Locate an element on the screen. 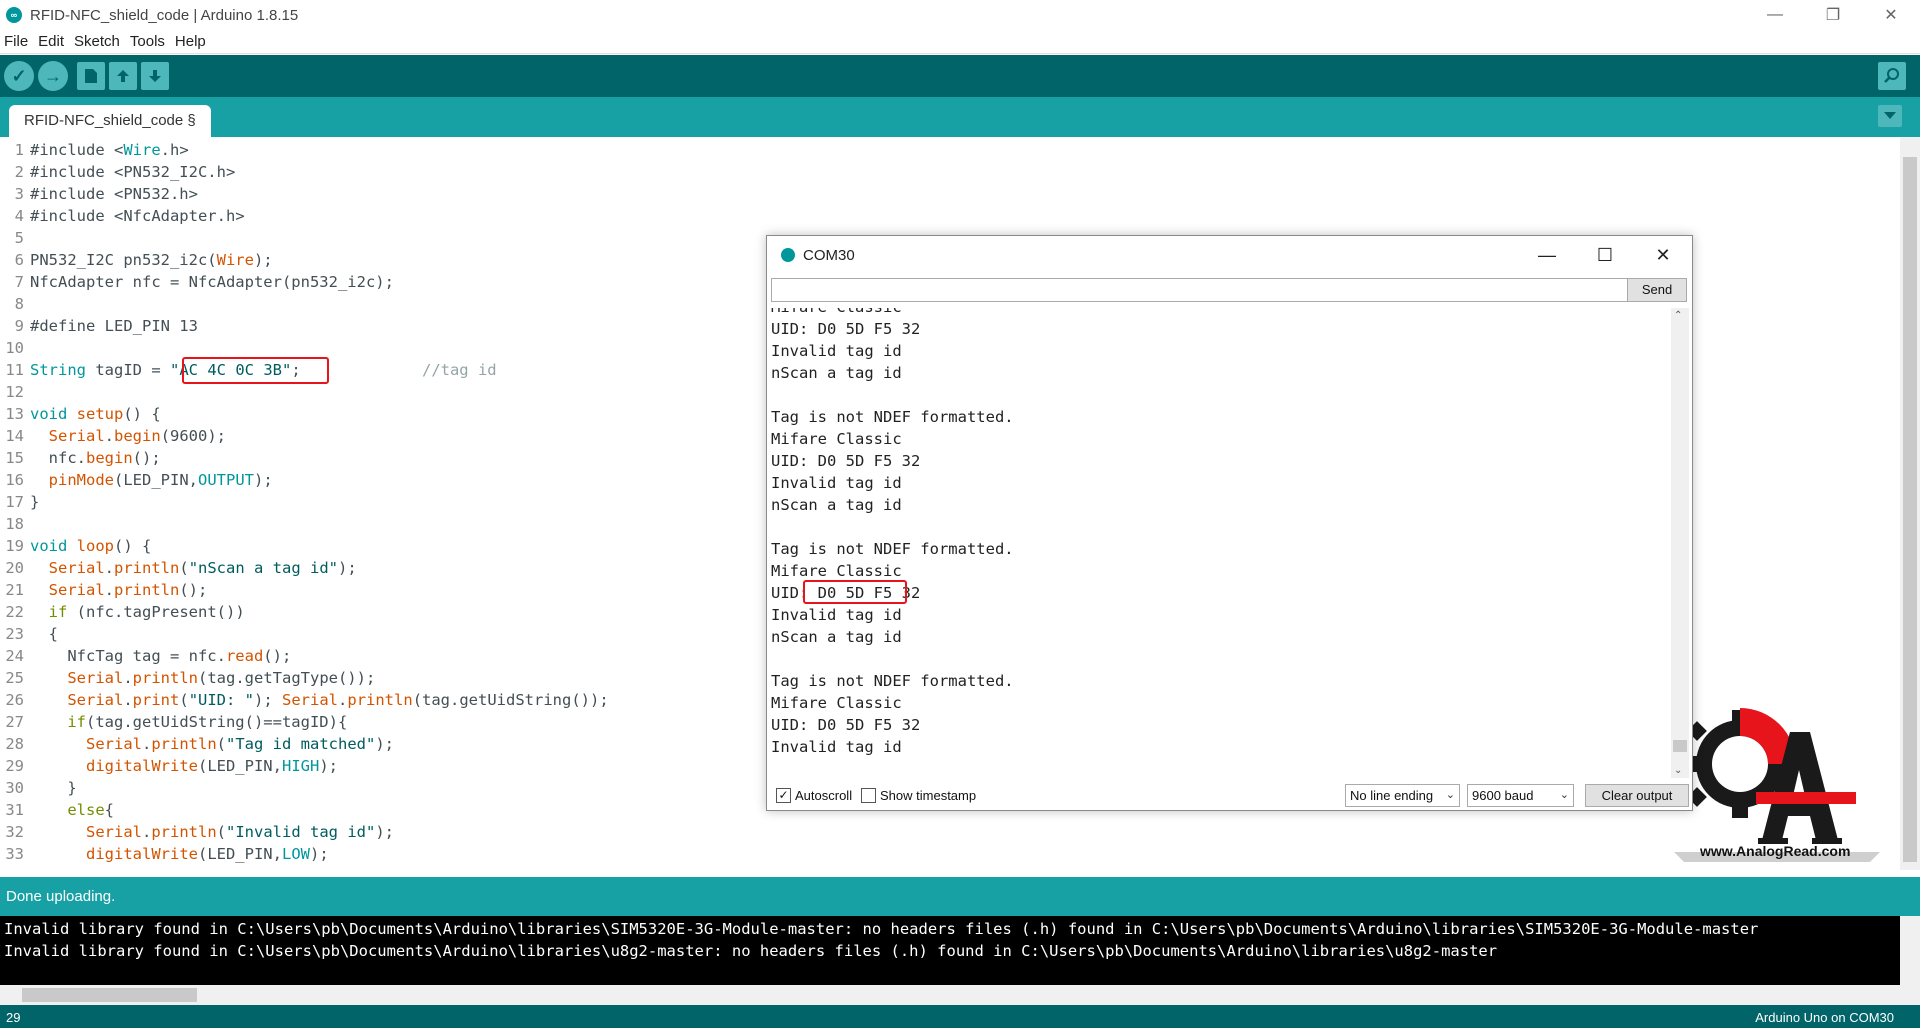 The height and width of the screenshot is (1028, 1920). code-line: 14 Serial.begin(9600); is located at coordinates (113, 436).